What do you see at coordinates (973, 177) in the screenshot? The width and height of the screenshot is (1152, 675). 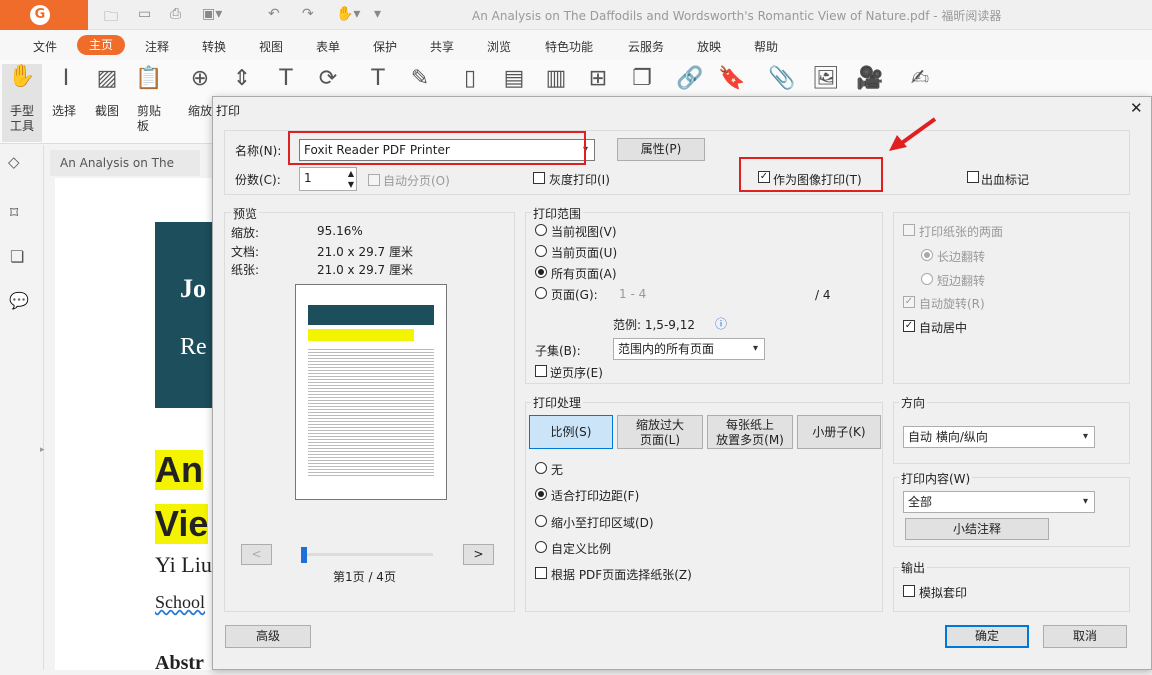 I see `bleed-marks-checkbox` at bounding box center [973, 177].